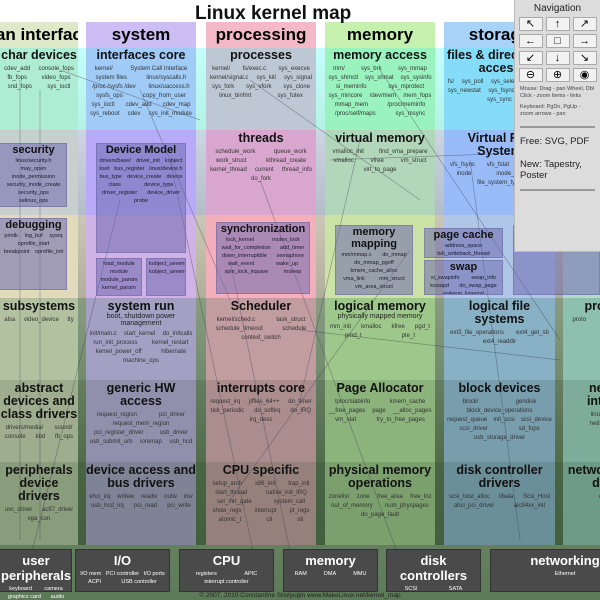  Describe the element at coordinates (359, 574) in the screenshot. I see `hardware-item: MMU` at that location.